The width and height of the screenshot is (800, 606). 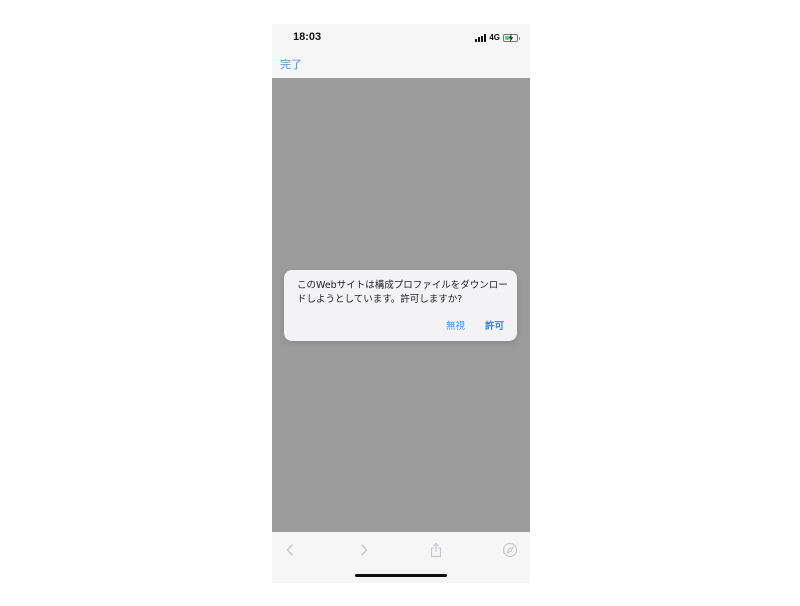 I want to click on share-icon, so click(x=436, y=550).